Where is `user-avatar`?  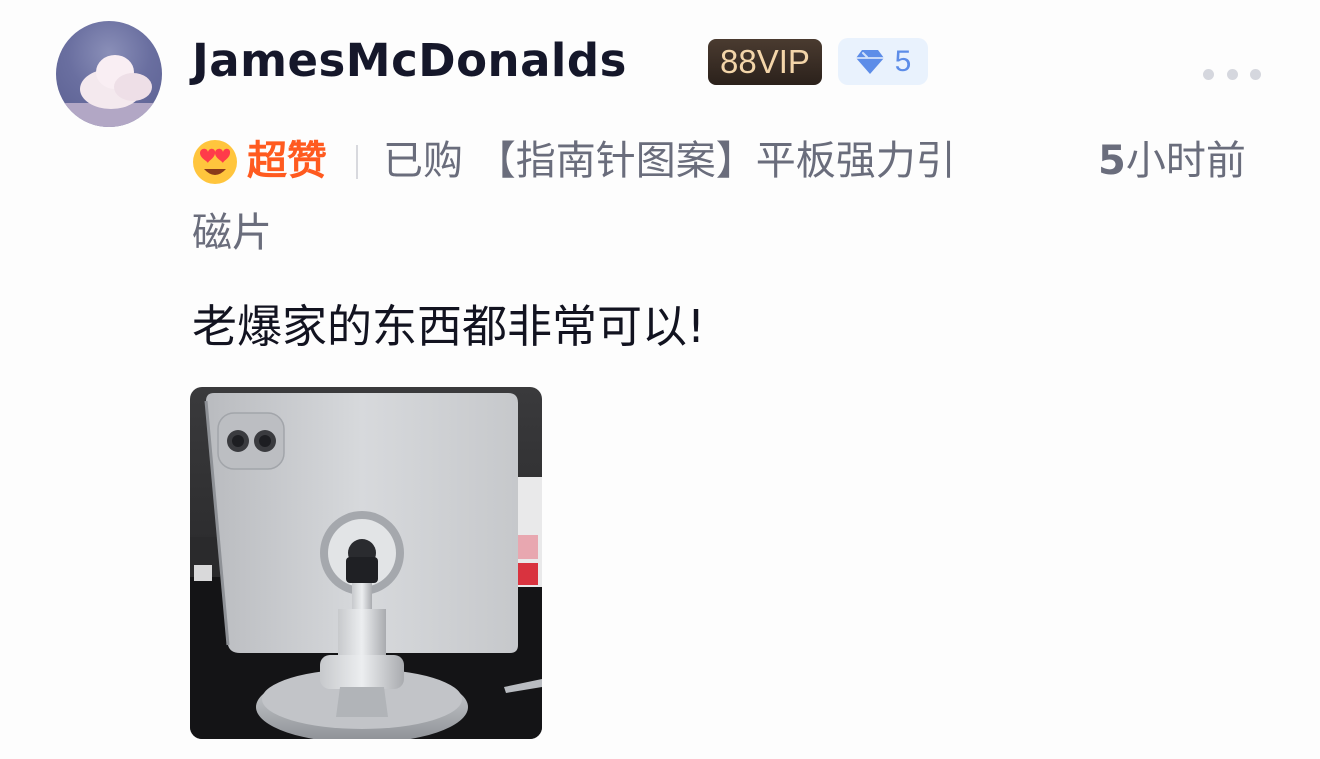 user-avatar is located at coordinates (109, 74).